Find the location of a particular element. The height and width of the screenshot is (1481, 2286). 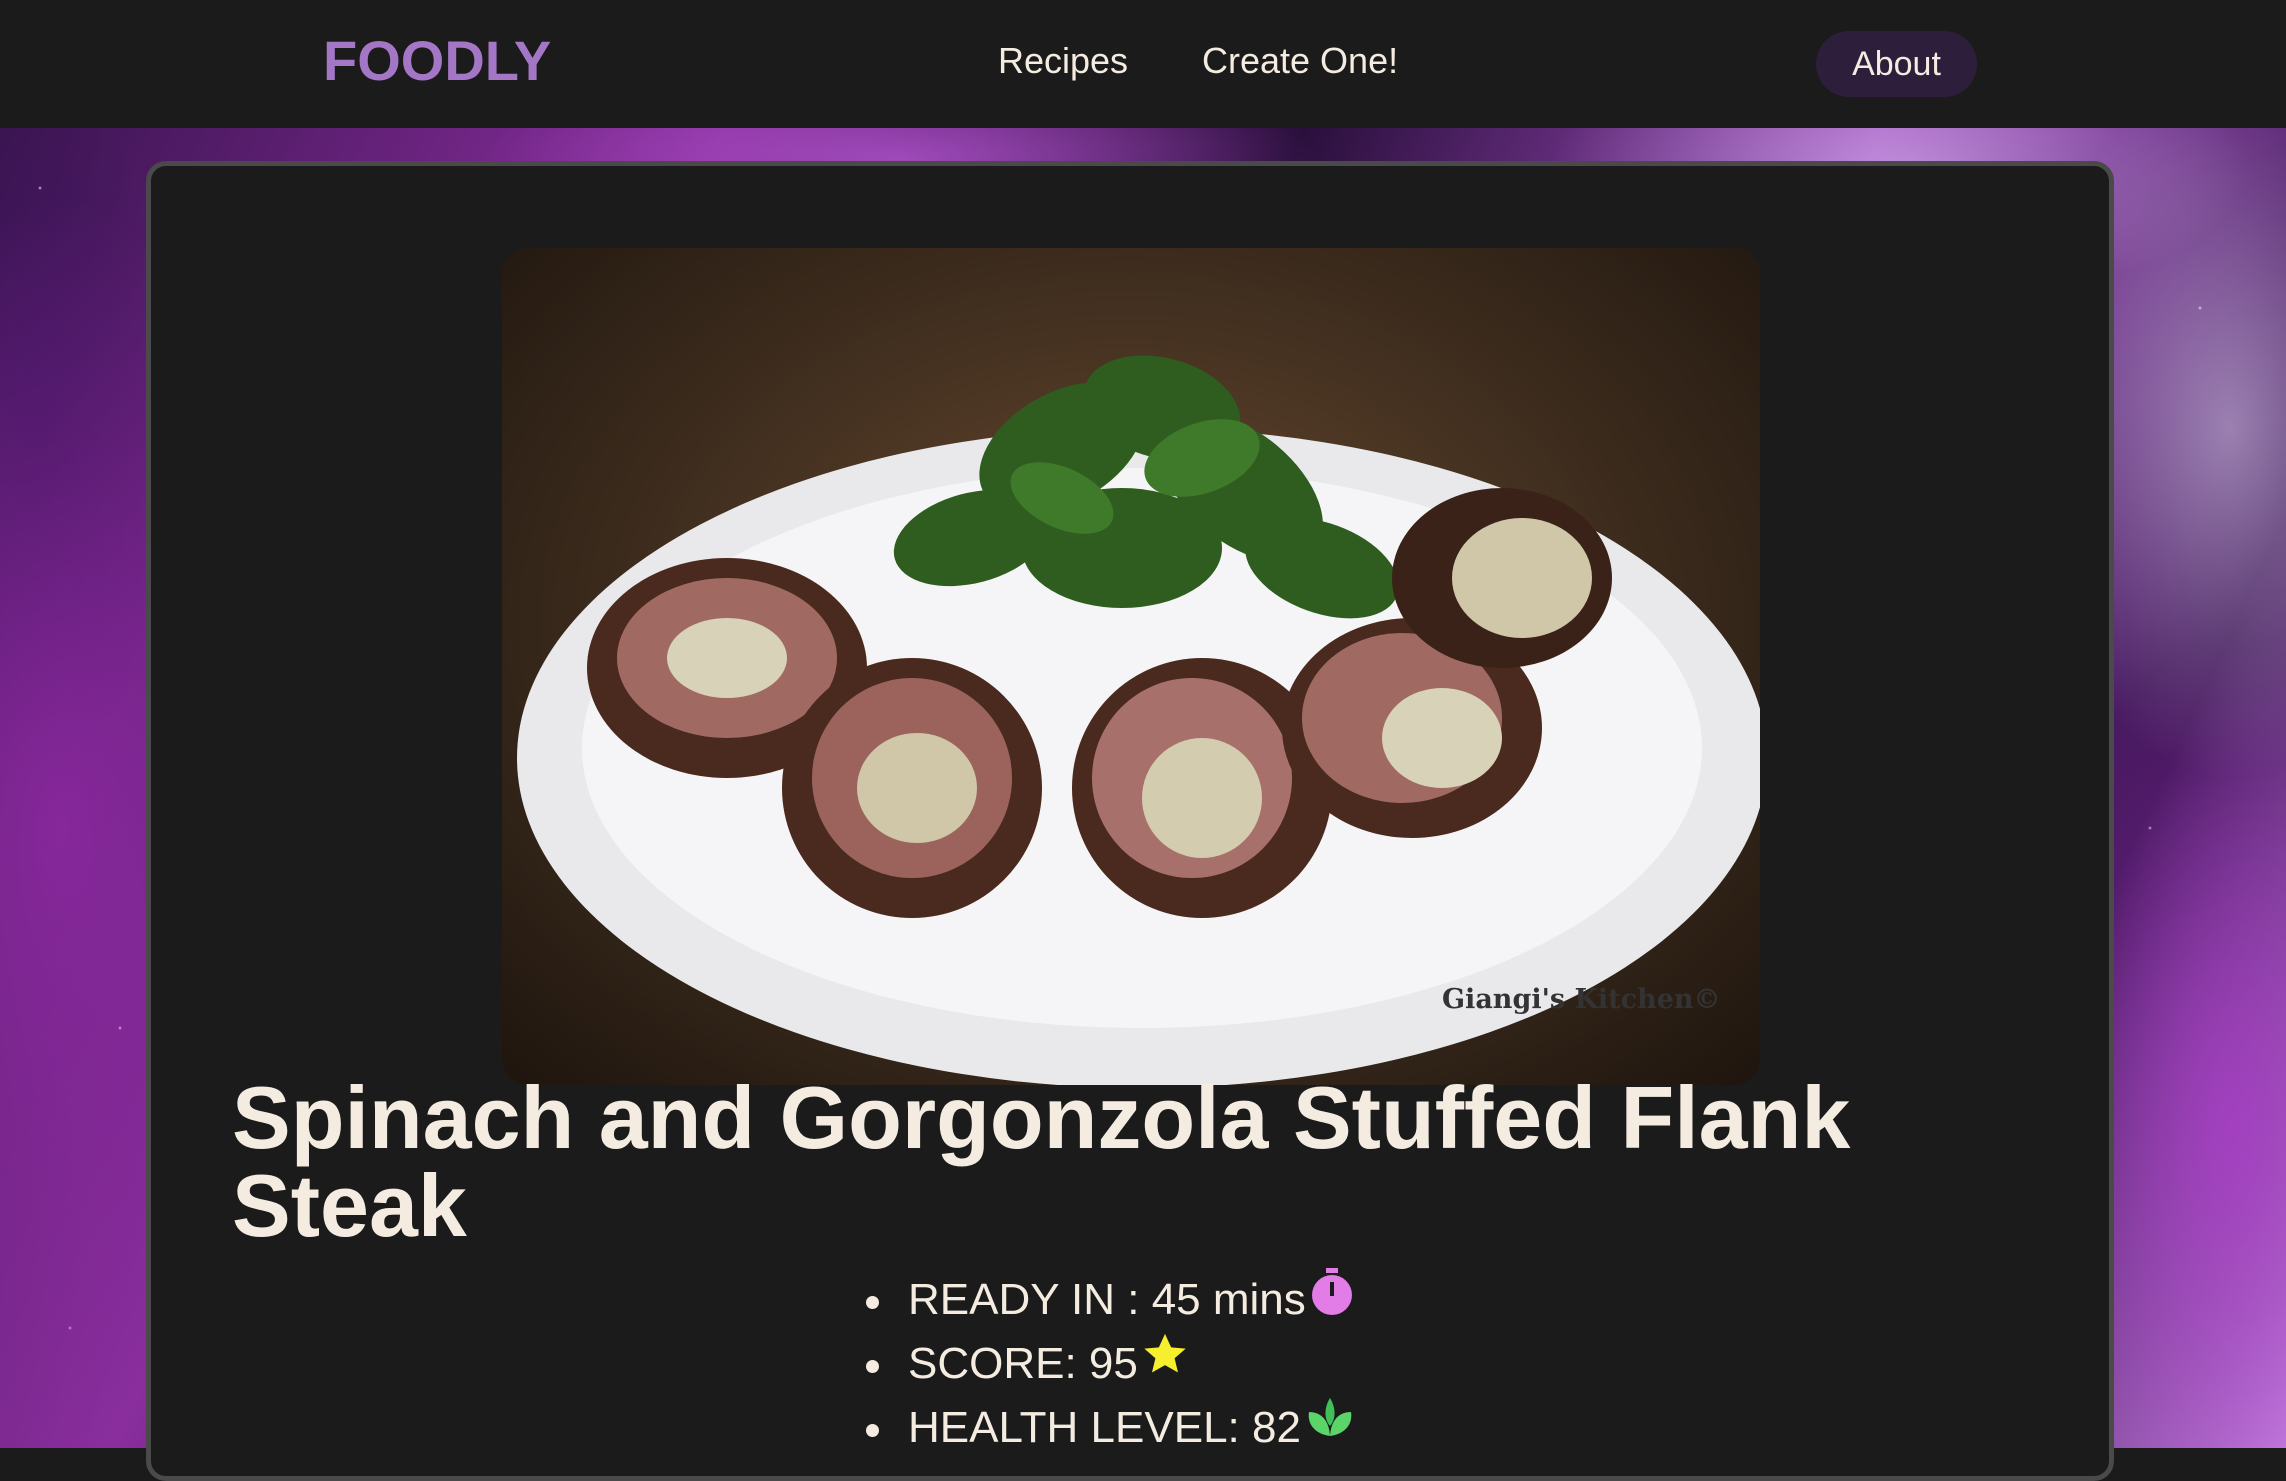

top-navbar: FOODLY Recipes Create One! About is located at coordinates (1143, 64).